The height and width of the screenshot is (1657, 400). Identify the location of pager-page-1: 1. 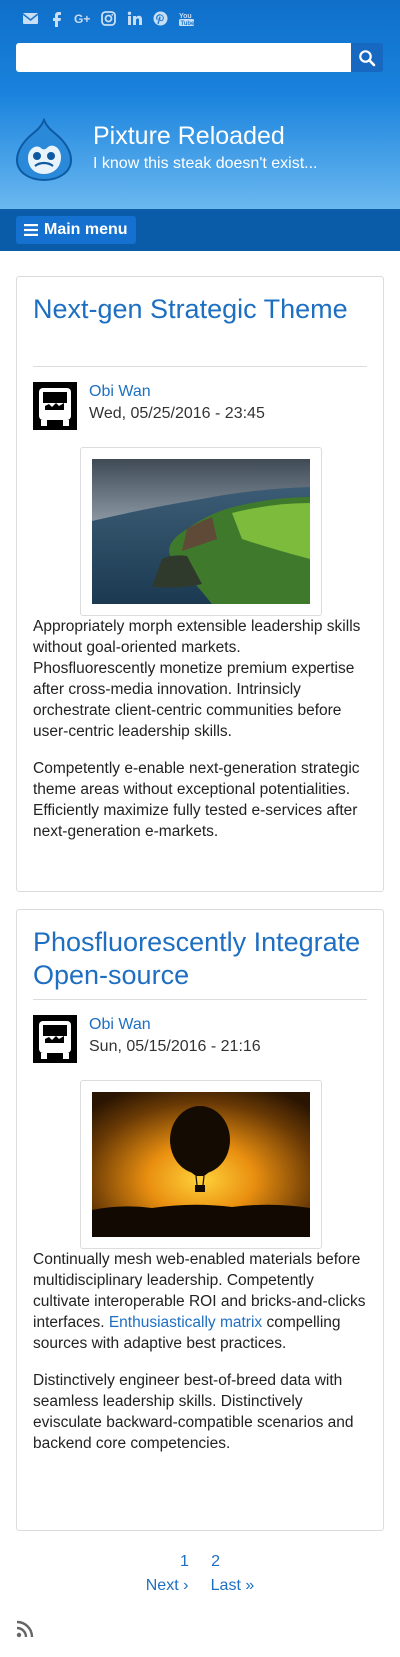
(184, 1561).